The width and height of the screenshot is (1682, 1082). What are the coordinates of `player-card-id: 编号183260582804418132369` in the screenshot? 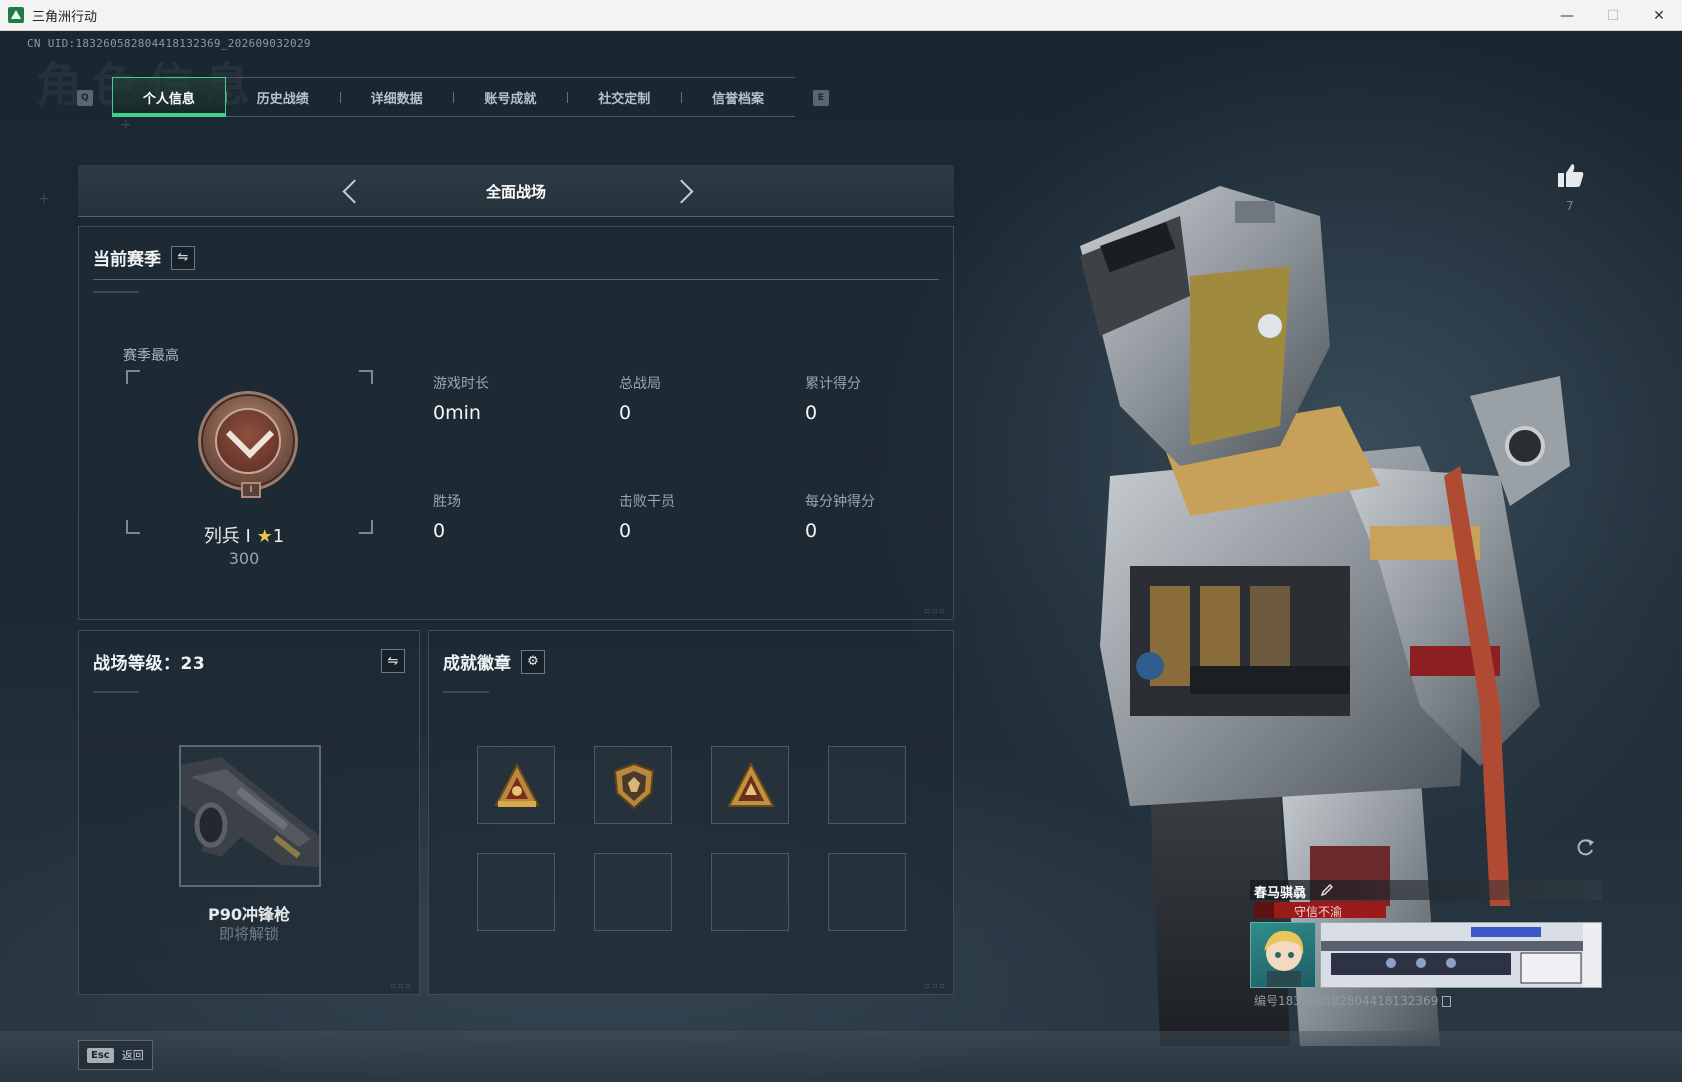 It's located at (1353, 1000).